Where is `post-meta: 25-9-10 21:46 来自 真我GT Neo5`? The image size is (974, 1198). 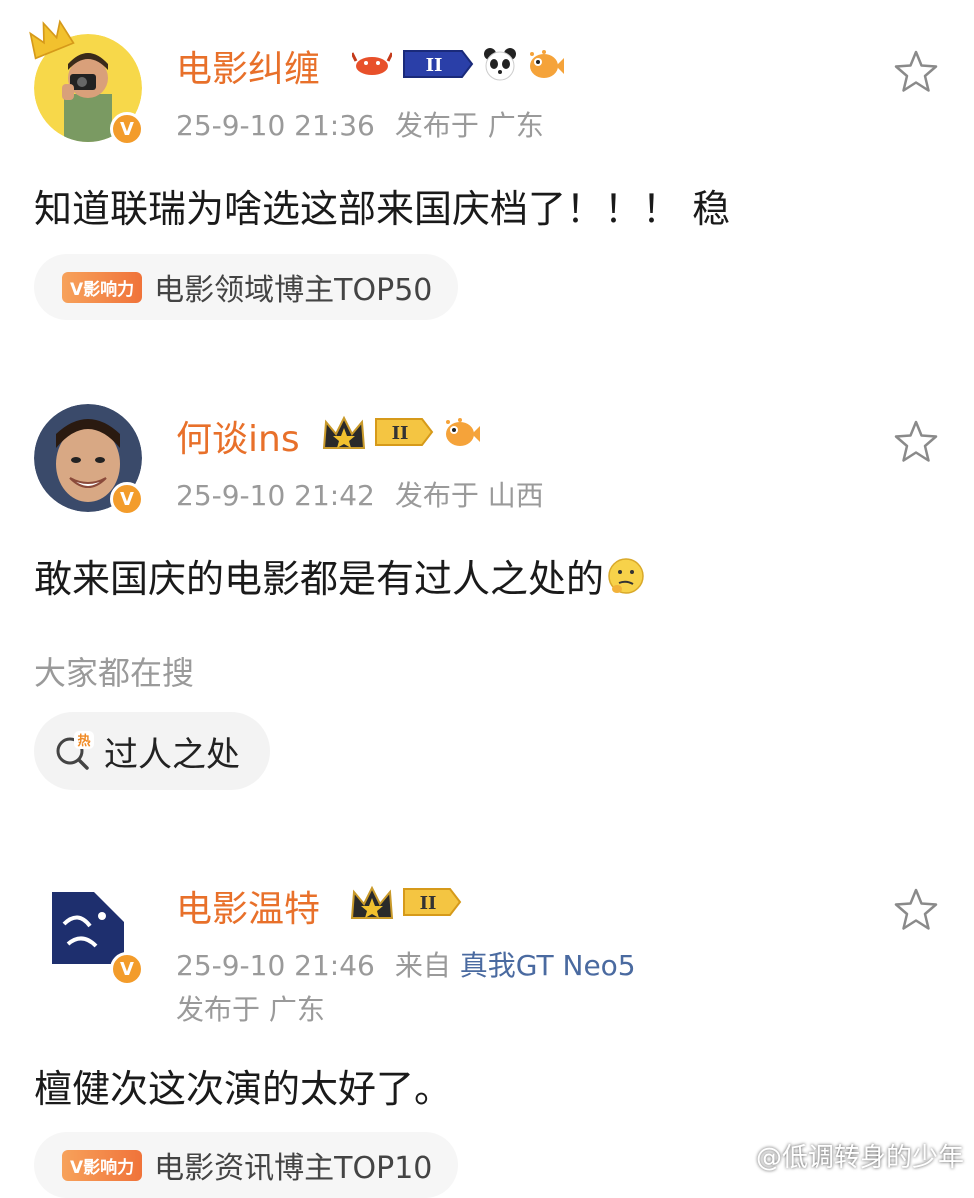 post-meta: 25-9-10 21:46 来自 真我GT Neo5 is located at coordinates (406, 964).